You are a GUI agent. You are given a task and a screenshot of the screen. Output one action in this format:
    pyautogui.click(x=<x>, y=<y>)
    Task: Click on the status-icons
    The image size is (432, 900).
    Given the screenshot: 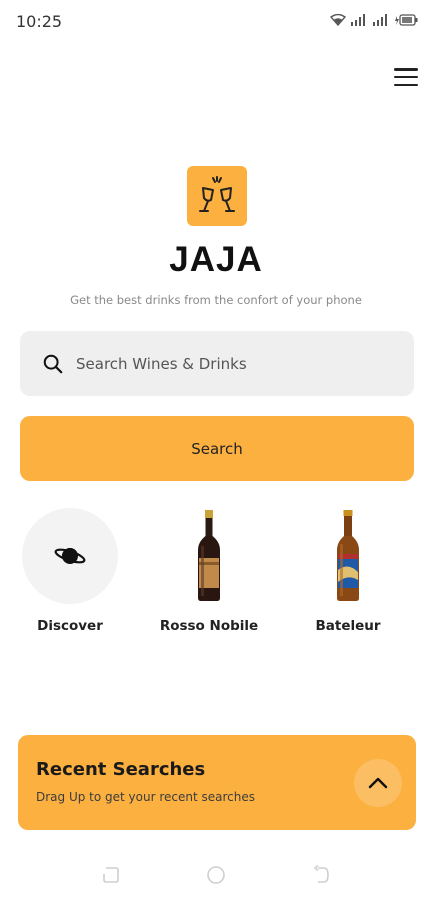 What is the action you would take?
    pyautogui.click(x=374, y=20)
    